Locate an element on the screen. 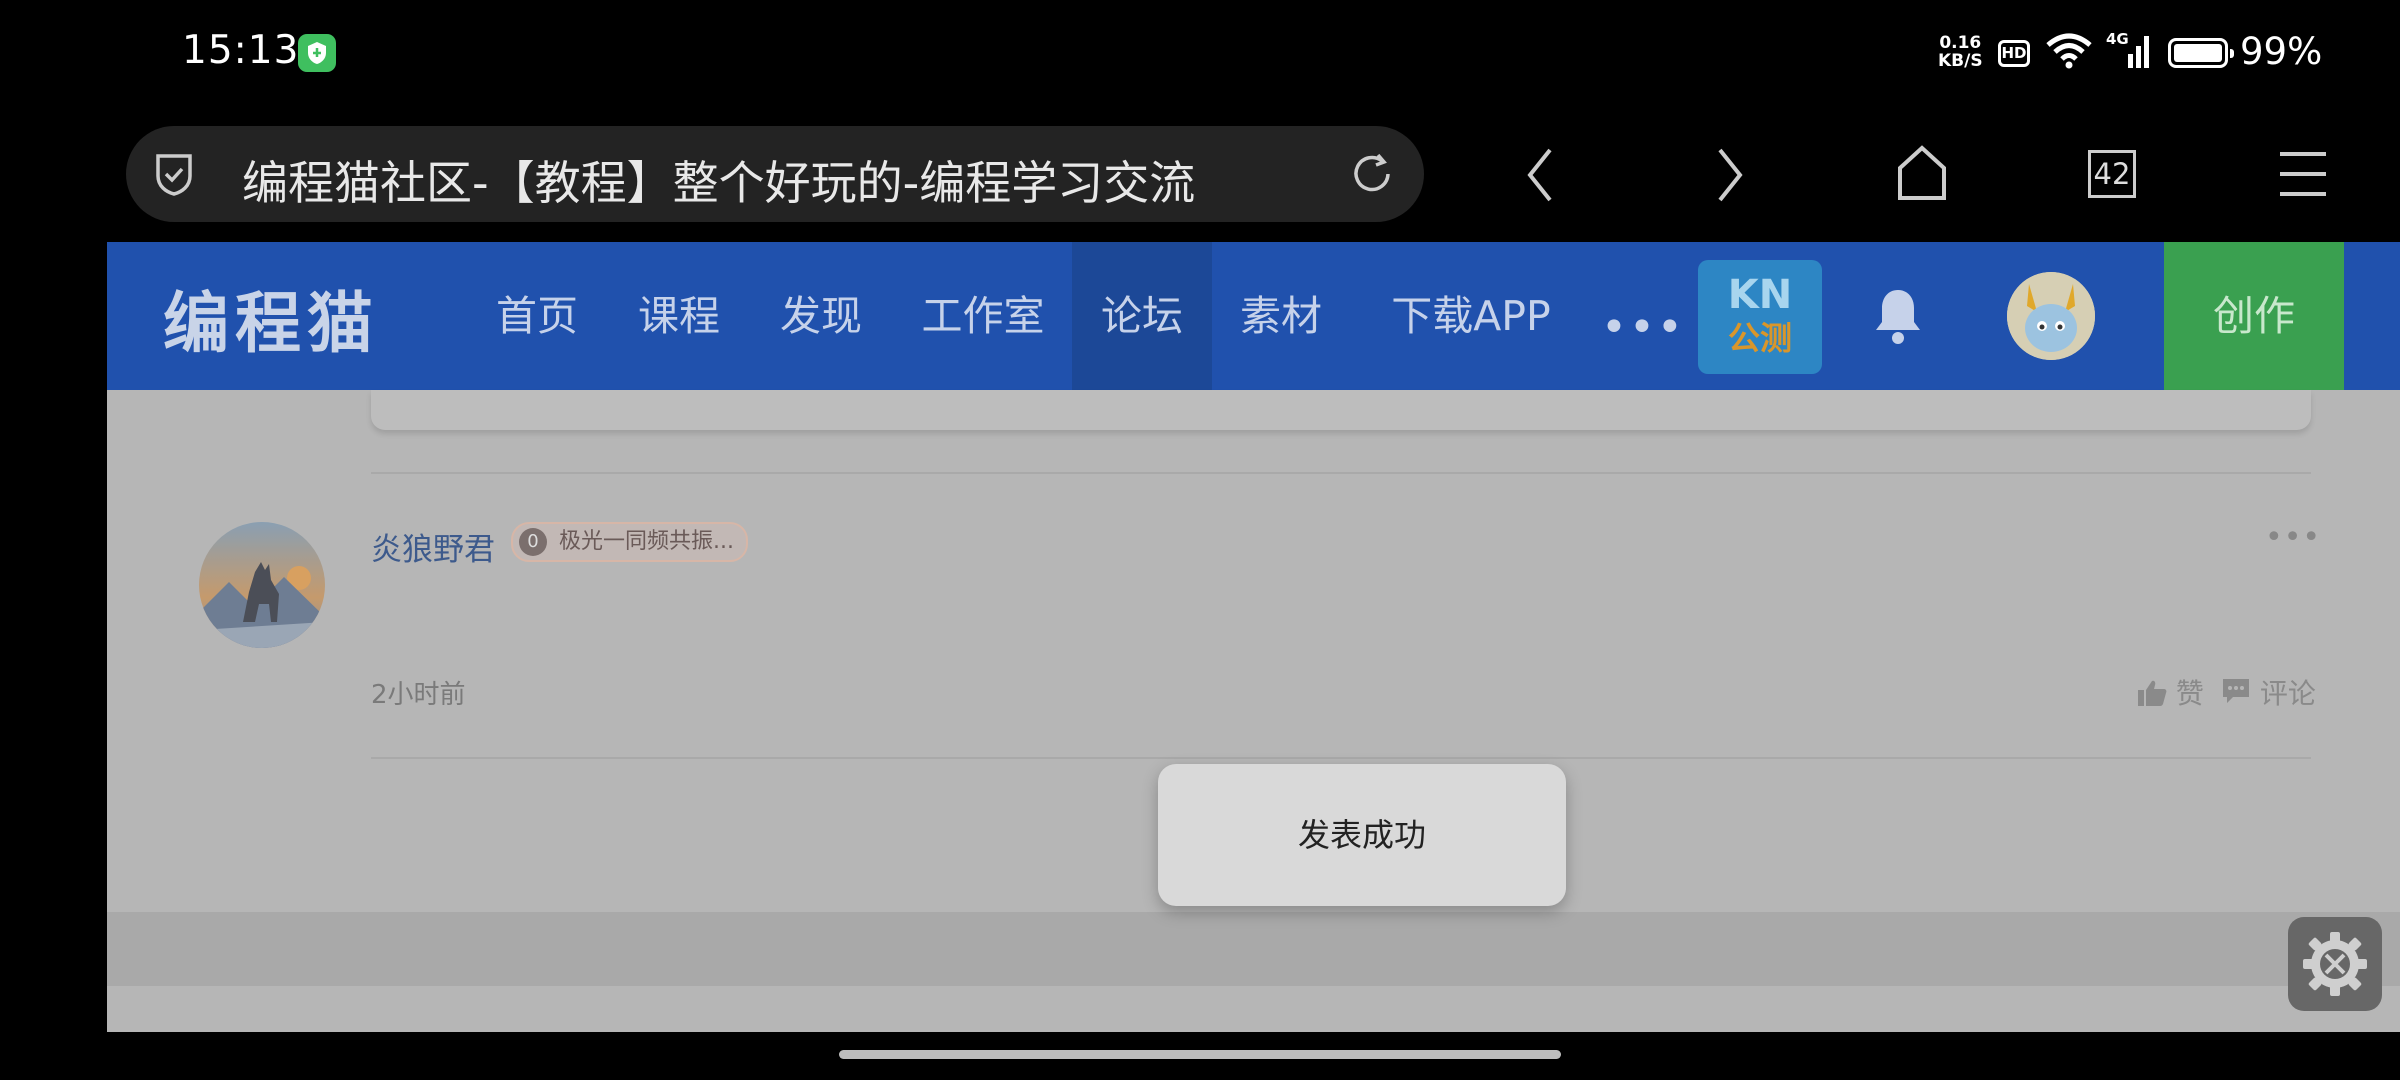 The width and height of the screenshot is (2400, 1080). site-logo: 编程猫 is located at coordinates (271, 318).